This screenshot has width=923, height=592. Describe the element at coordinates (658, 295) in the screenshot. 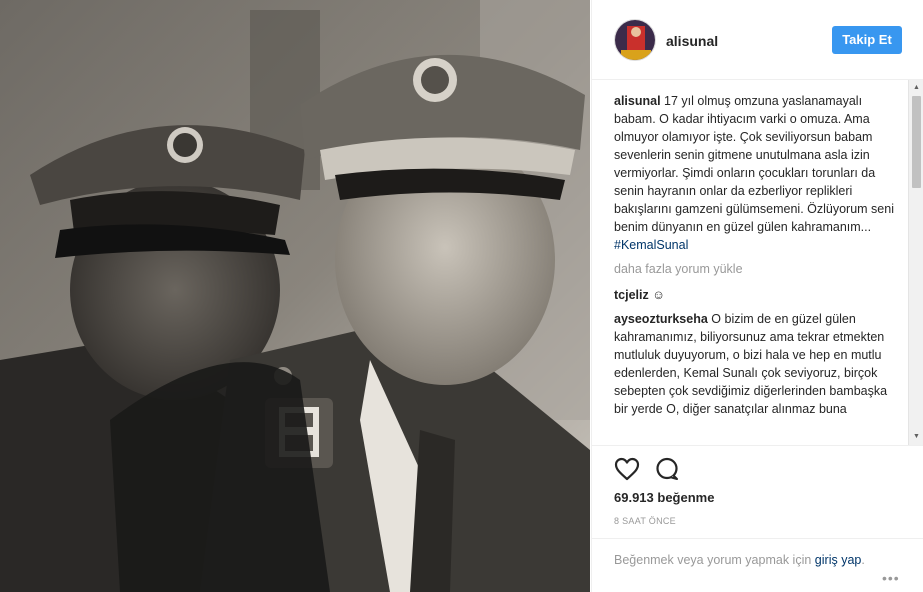

I see `comment-text: ☺` at that location.